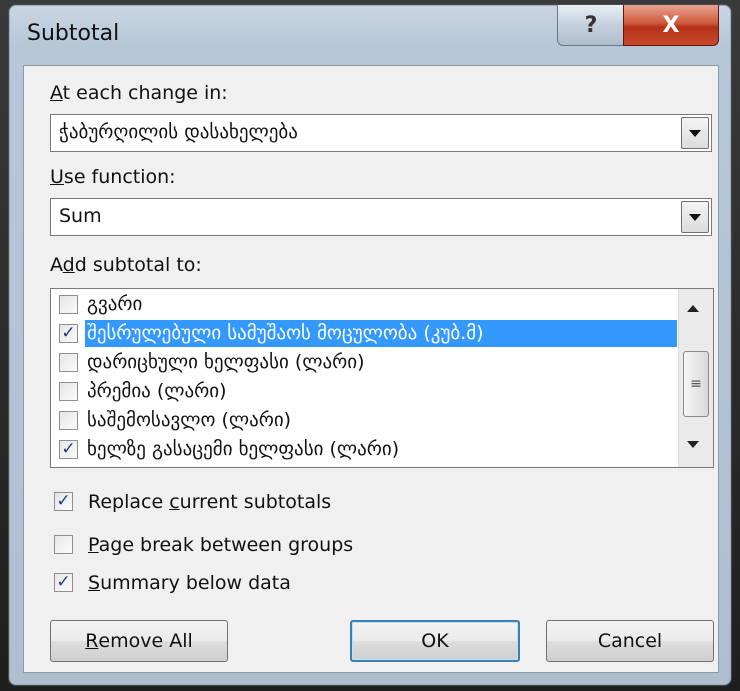 The width and height of the screenshot is (740, 691). What do you see at coordinates (126, 265) in the screenshot?
I see `add-subtotal-label: Add subtotal to:` at bounding box center [126, 265].